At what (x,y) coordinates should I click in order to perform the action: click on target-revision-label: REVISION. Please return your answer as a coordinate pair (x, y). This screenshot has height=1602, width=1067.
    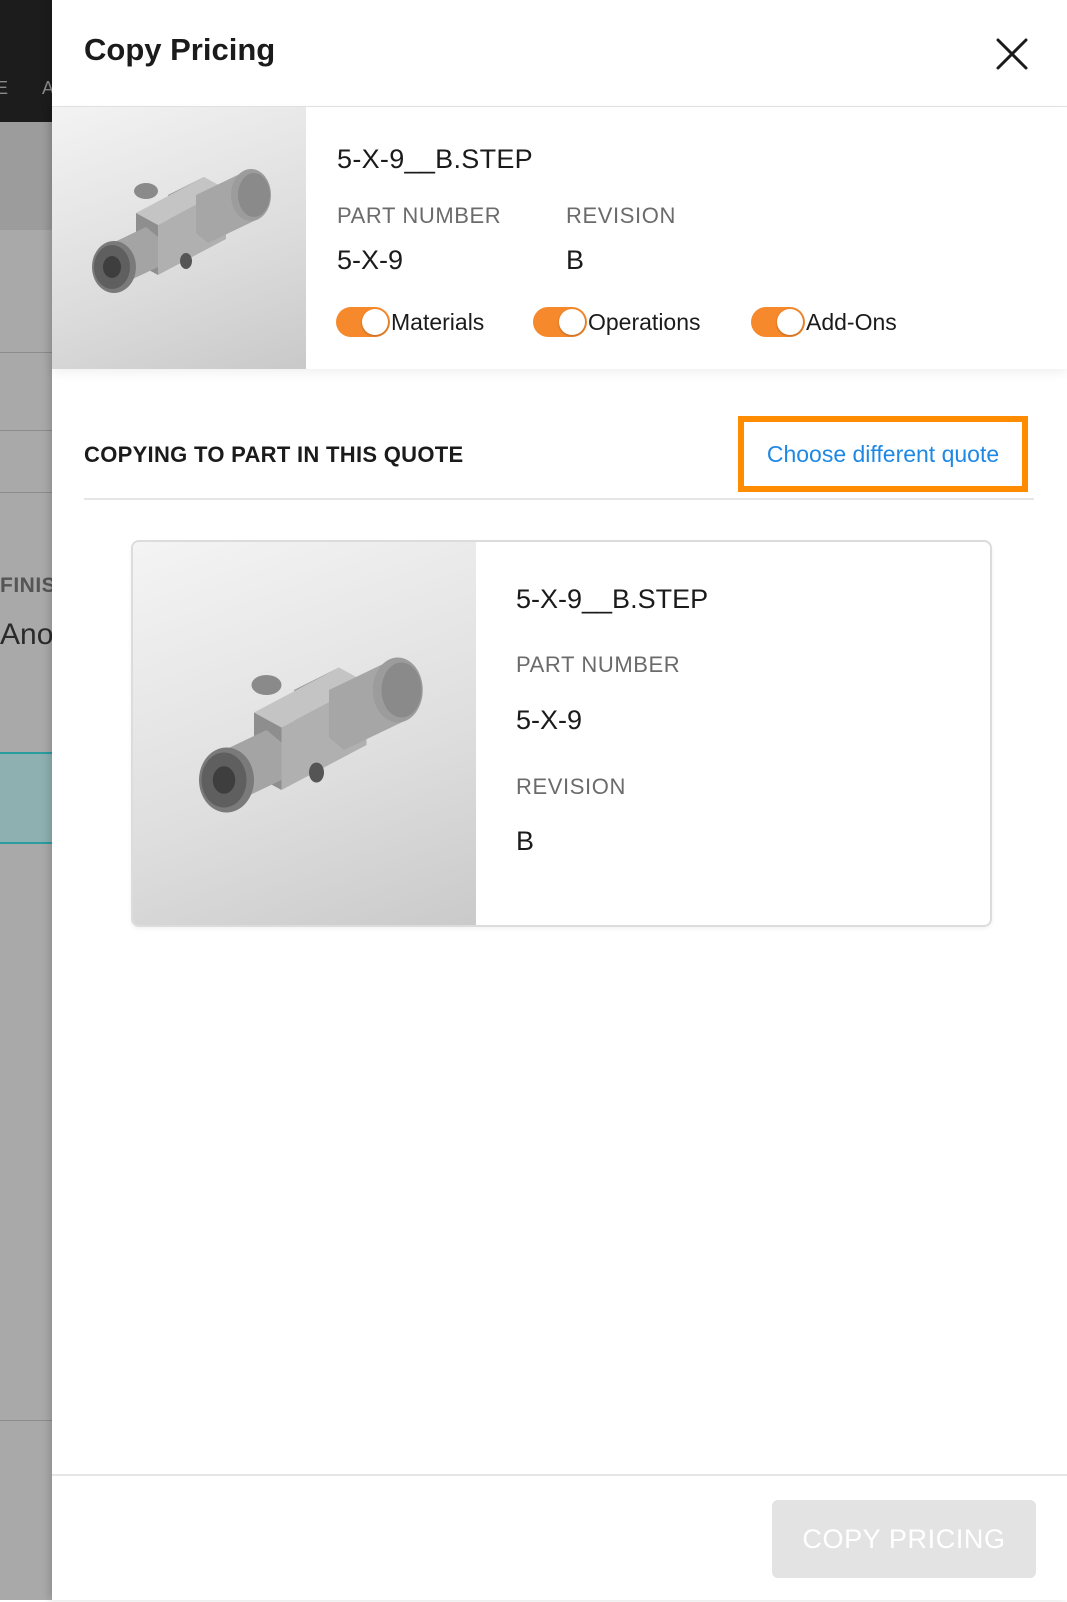
    Looking at the image, I should click on (571, 786).